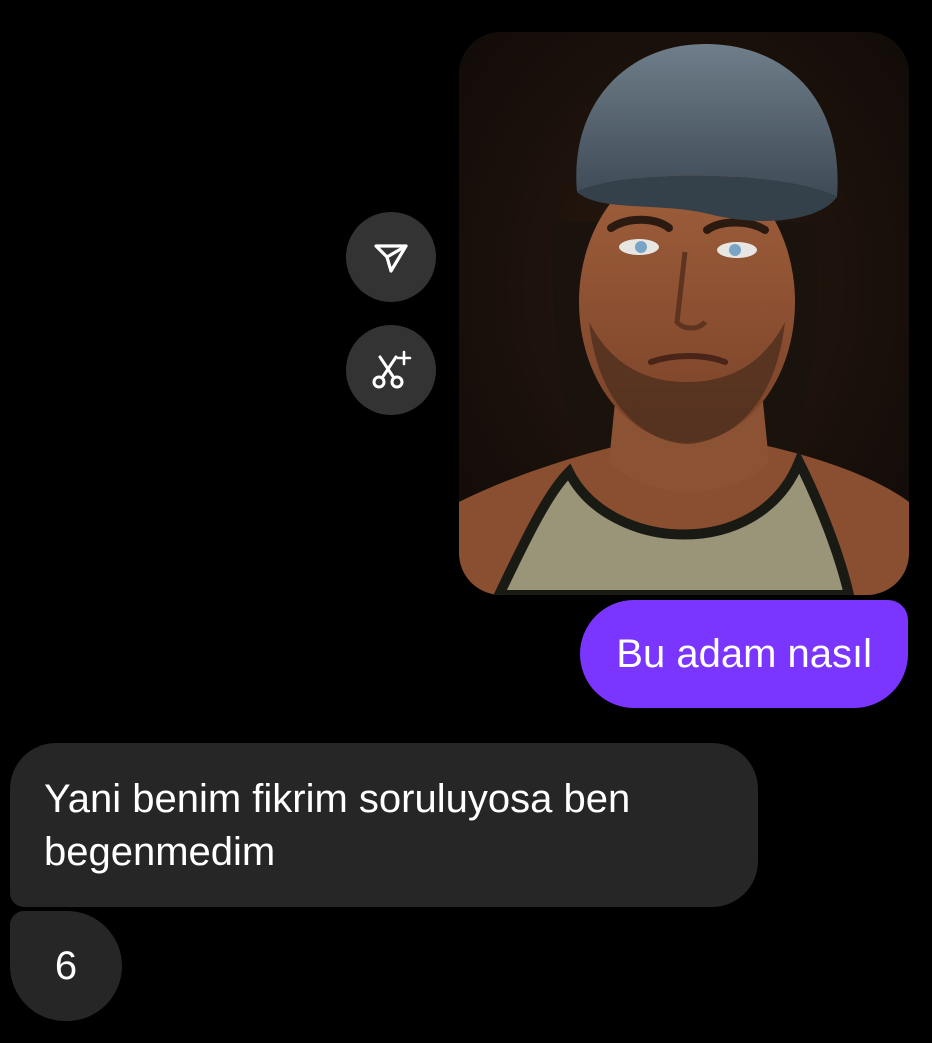 Image resolution: width=932 pixels, height=1043 pixels. I want to click on sent-message: Bu adam nasıl, so click(744, 654).